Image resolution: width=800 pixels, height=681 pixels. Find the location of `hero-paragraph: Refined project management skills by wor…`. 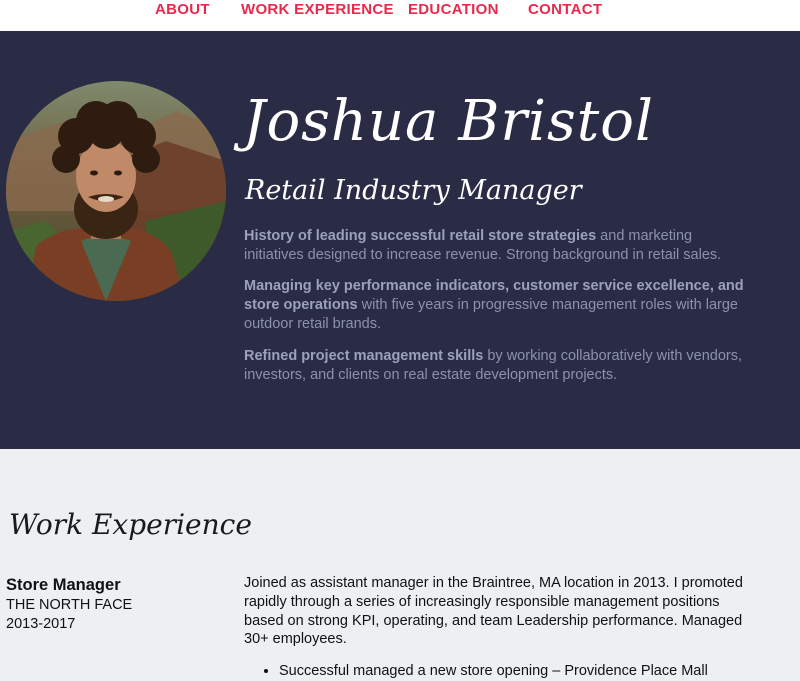

hero-paragraph: Refined project management skills by wor… is located at coordinates (494, 366).